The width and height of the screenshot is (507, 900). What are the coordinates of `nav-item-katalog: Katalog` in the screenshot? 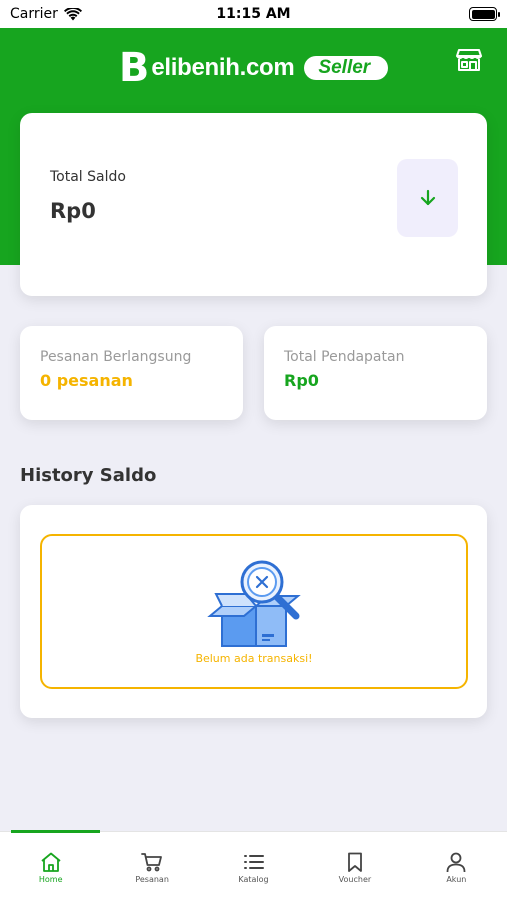 It's located at (253, 866).